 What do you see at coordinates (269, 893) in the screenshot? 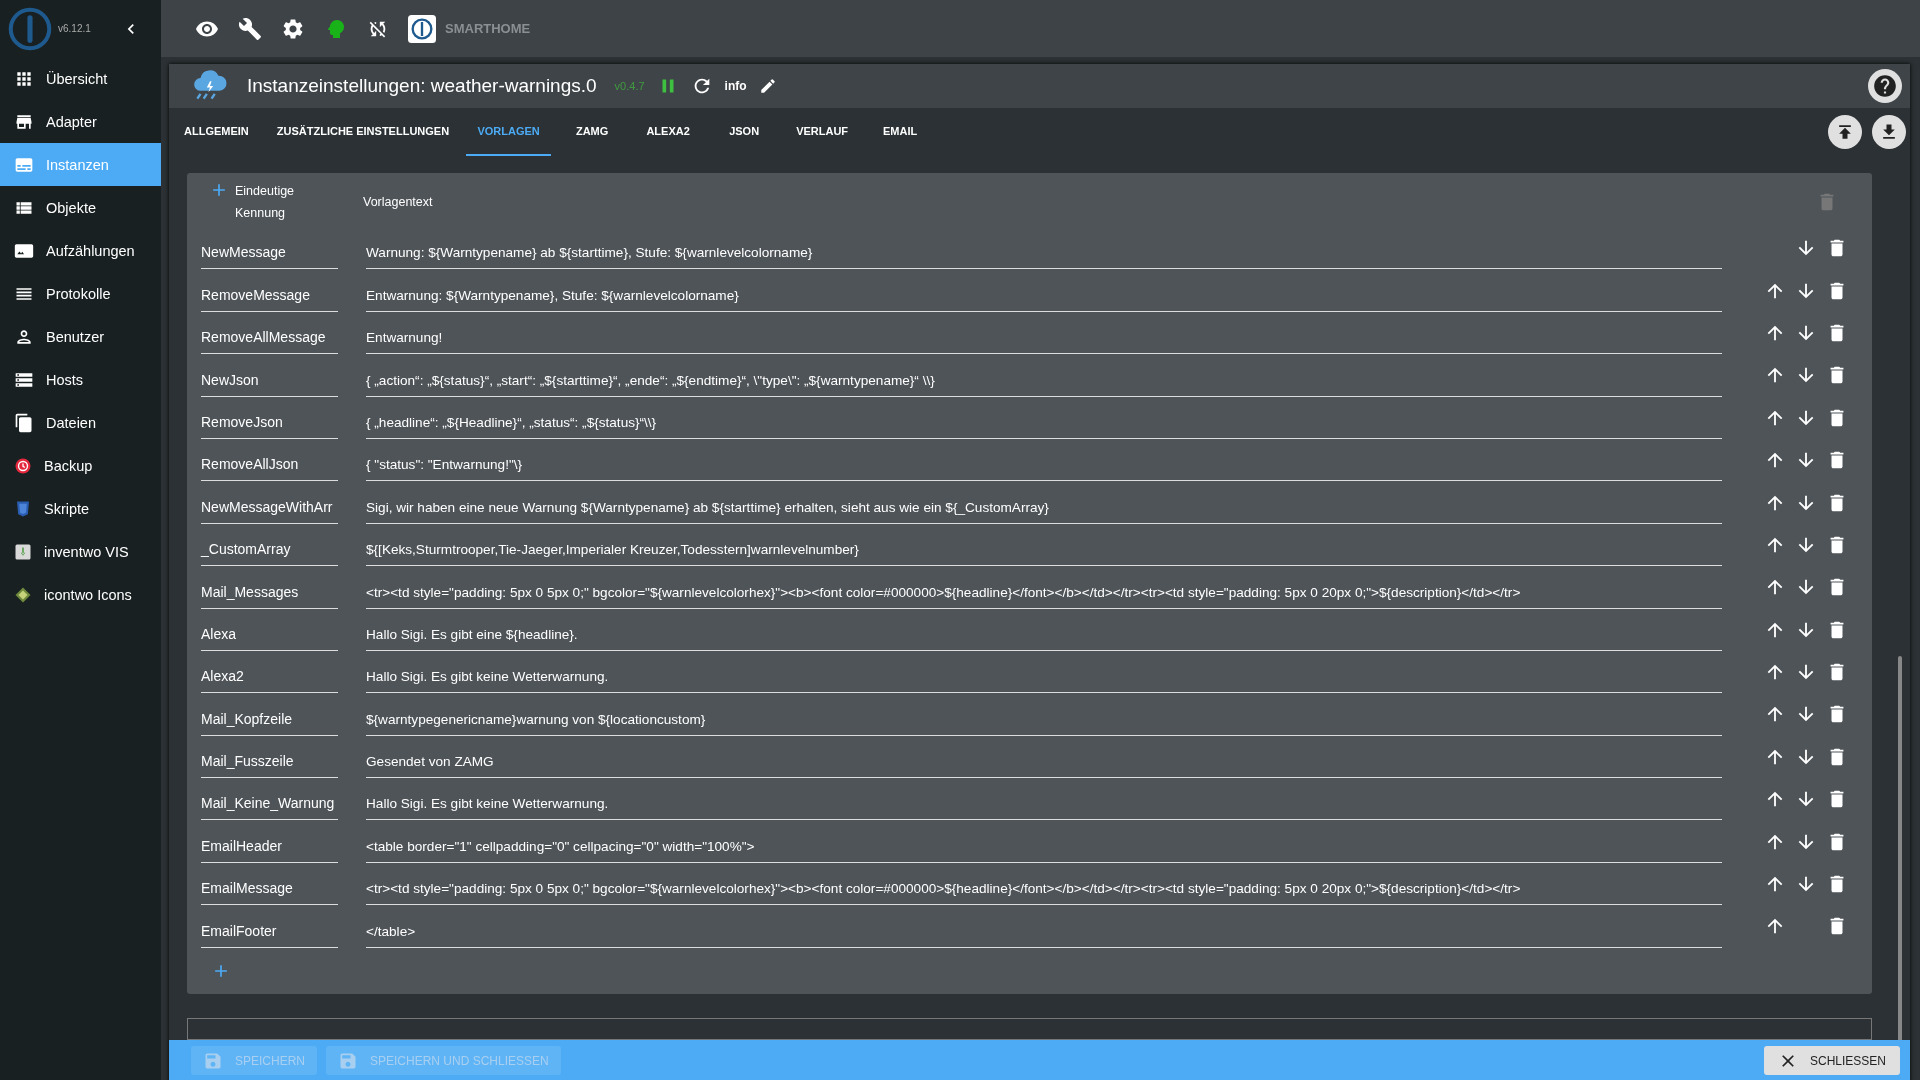
I see `key-field: EmailMessage` at bounding box center [269, 893].